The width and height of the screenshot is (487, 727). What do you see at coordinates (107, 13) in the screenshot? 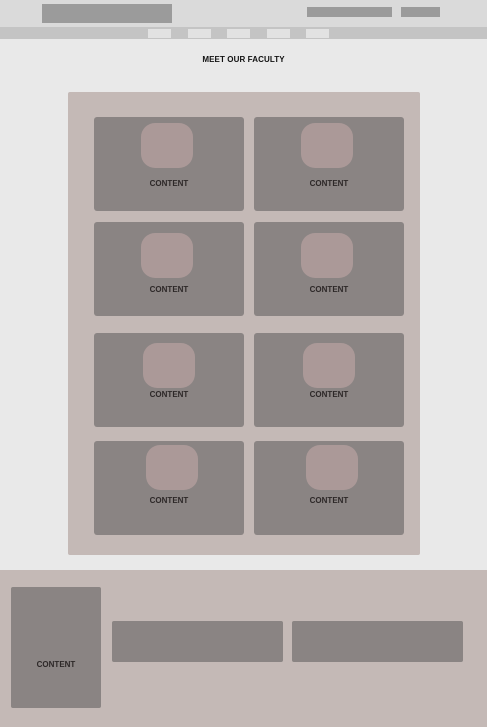
I see `logo-placeholder` at bounding box center [107, 13].